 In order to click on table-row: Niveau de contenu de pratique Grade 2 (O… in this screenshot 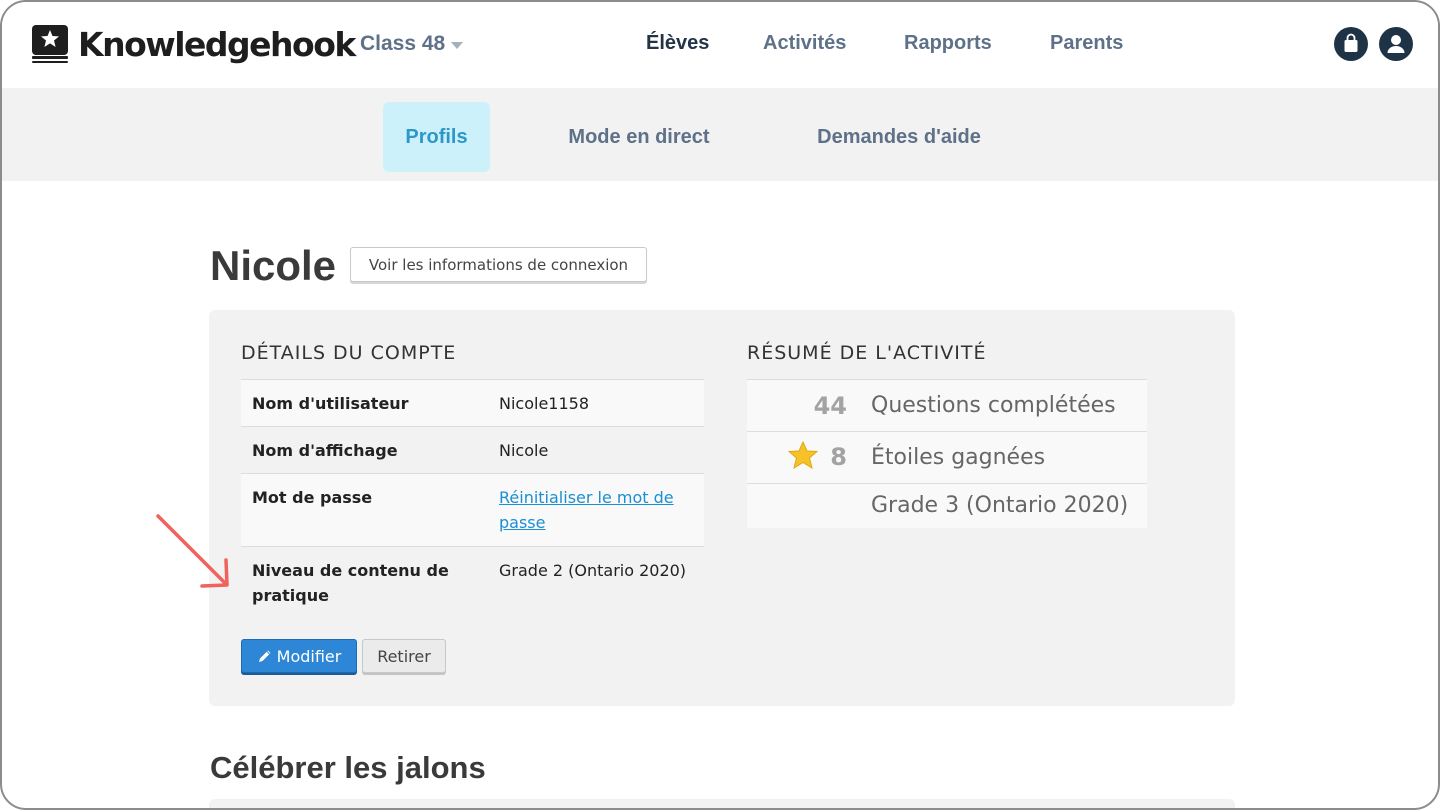, I will do `click(472, 583)`.